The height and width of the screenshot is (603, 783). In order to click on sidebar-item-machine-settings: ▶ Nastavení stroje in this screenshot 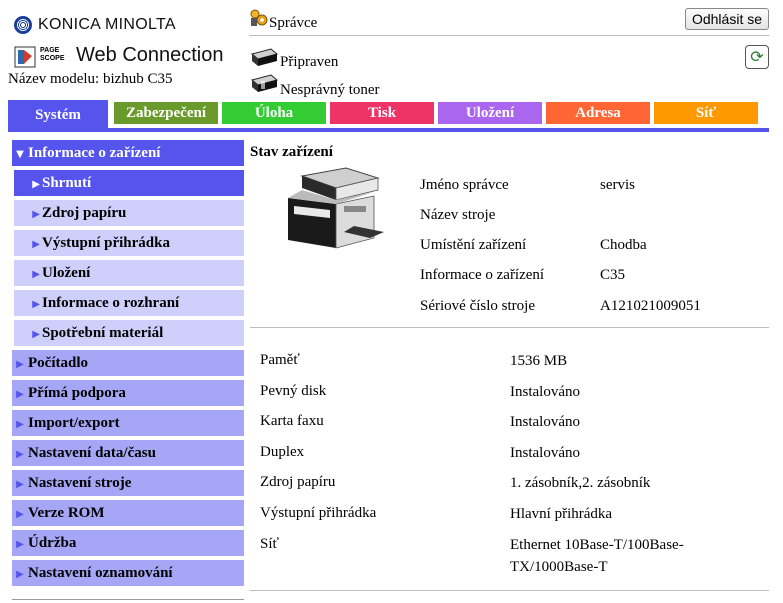, I will do `click(128, 483)`.